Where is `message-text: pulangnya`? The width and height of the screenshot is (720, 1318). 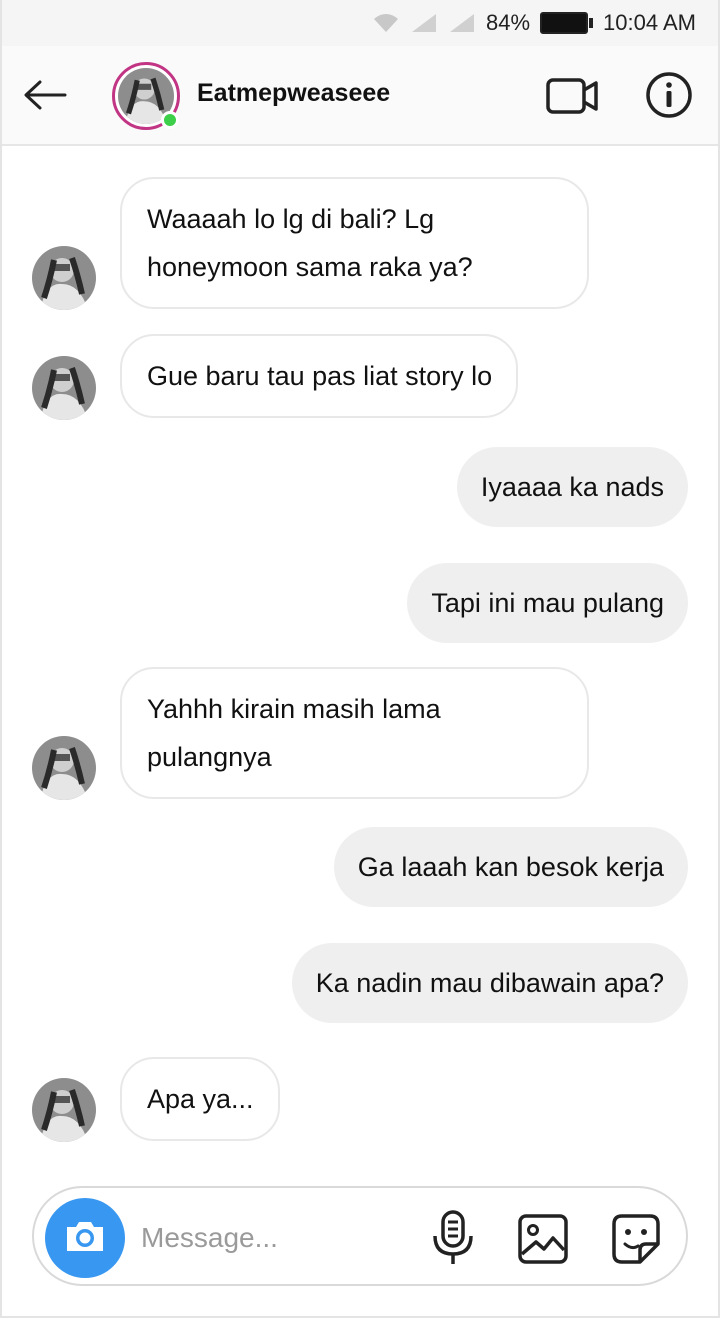 message-text: pulangnya is located at coordinates (209, 757).